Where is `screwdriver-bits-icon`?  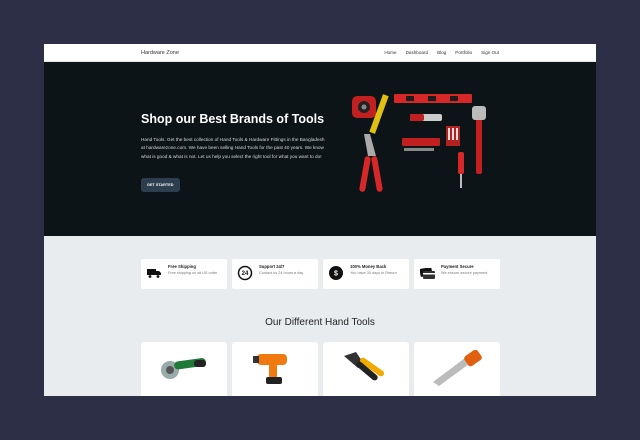
screwdriver-bits-icon is located at coordinates (453, 136).